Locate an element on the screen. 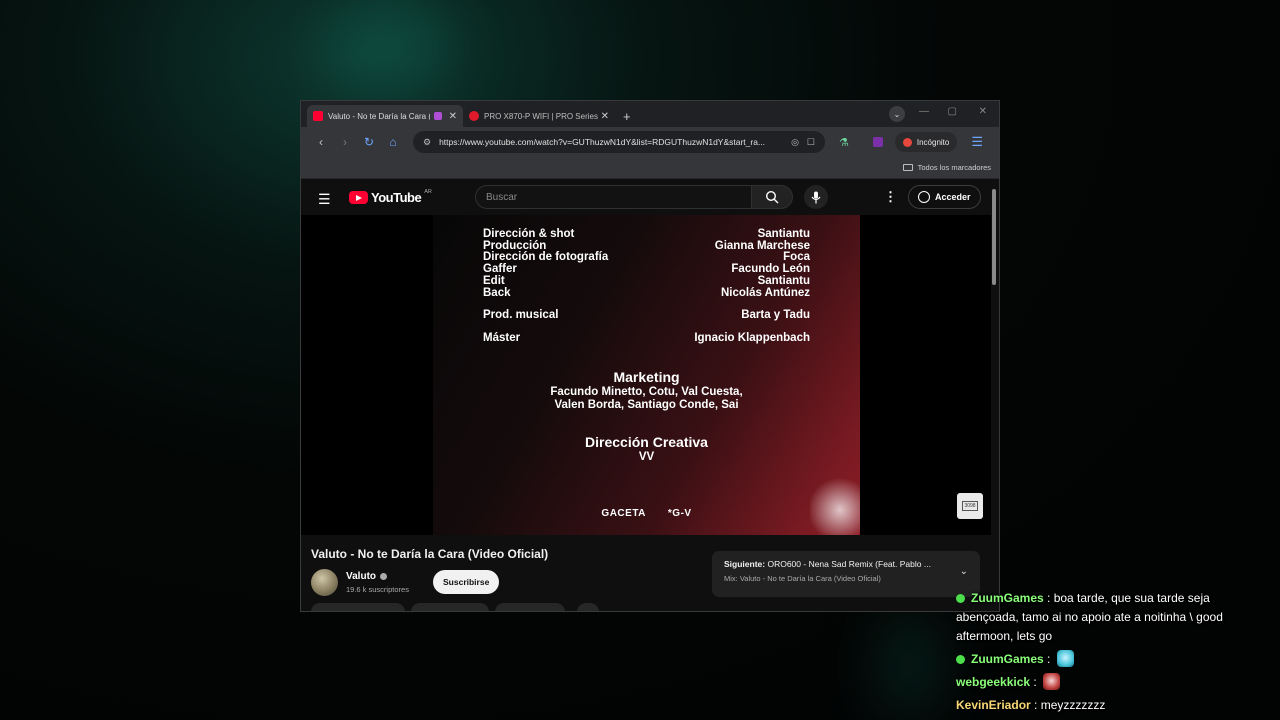 Image resolution: width=1280 pixels, height=720 pixels. up-next-prefix: Siguiente: is located at coordinates (745, 564).